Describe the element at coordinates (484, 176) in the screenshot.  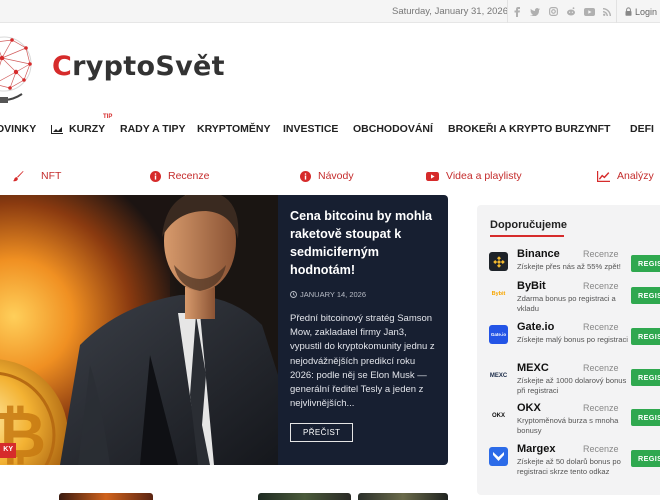
I see `subnav-label: Videa a playlisty` at that location.